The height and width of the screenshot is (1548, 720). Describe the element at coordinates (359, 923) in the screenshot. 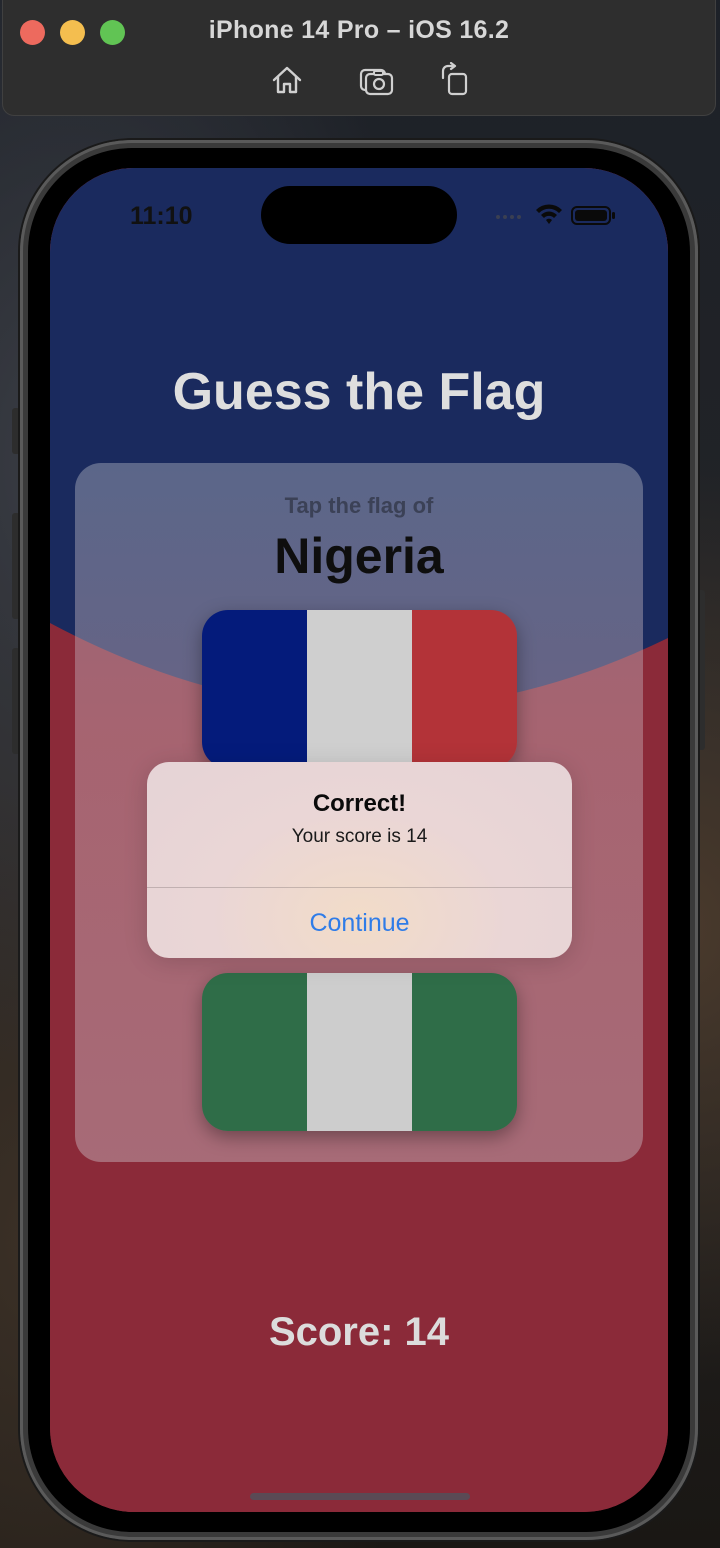

I see `continue-button: Continue` at that location.